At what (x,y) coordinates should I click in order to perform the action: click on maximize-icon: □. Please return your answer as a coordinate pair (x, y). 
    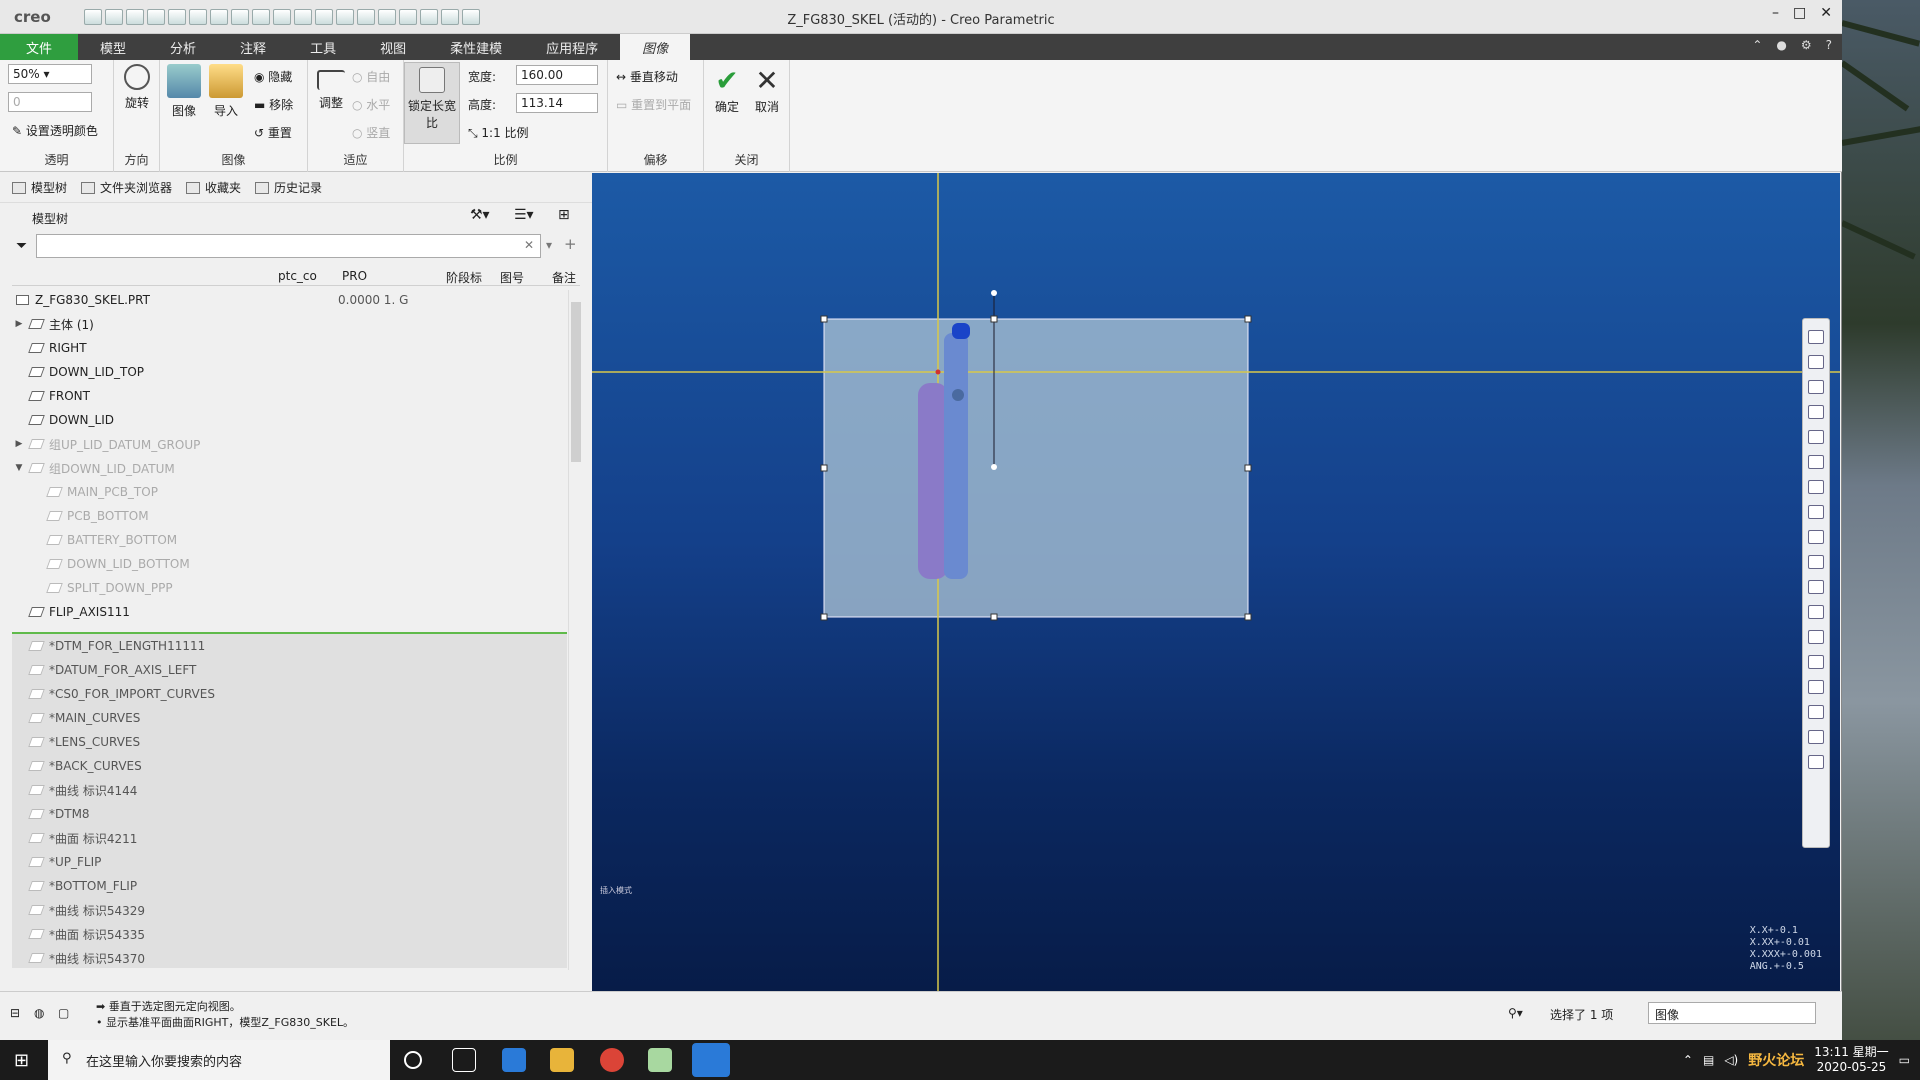
    Looking at the image, I should click on (1799, 13).